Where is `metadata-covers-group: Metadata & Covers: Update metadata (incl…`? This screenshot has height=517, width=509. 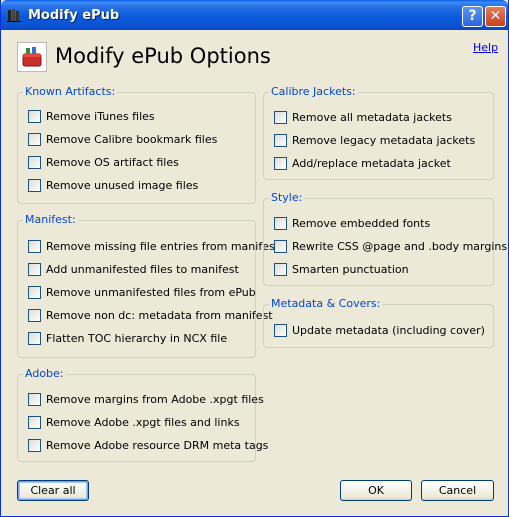 metadata-covers-group: Metadata & Covers: Update metadata (incl… is located at coordinates (378, 322).